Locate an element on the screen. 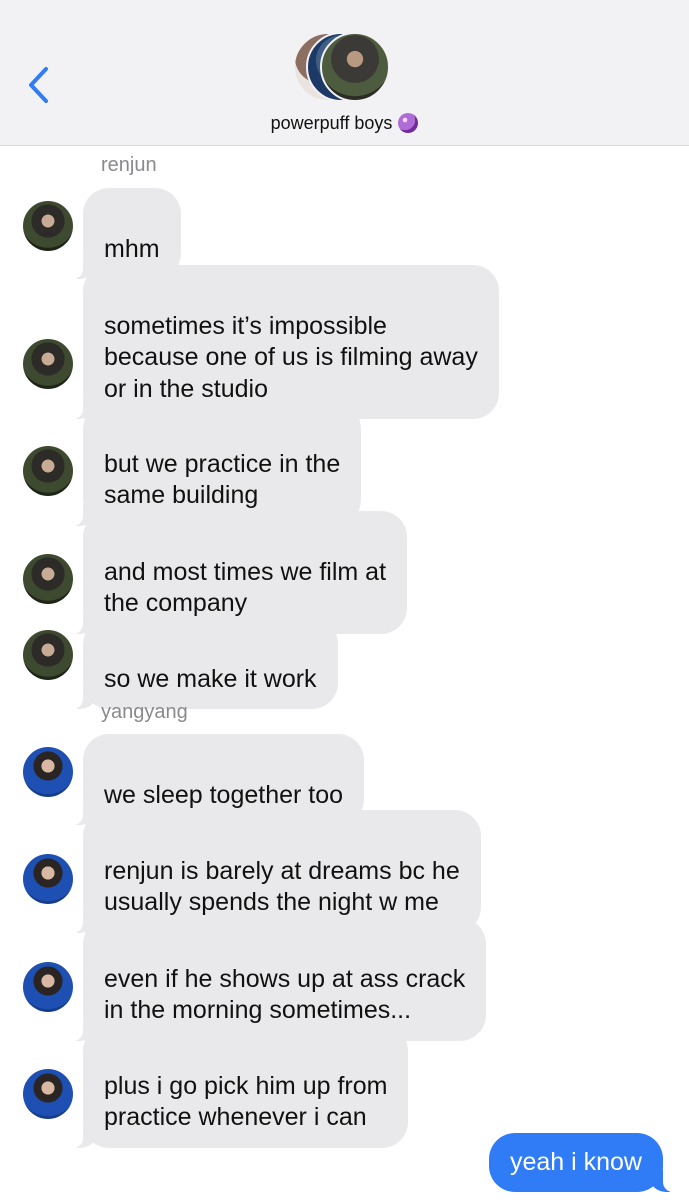 Image resolution: width=689 pixels, height=1200 pixels. group-name: powerpuff boys is located at coordinates (344, 123).